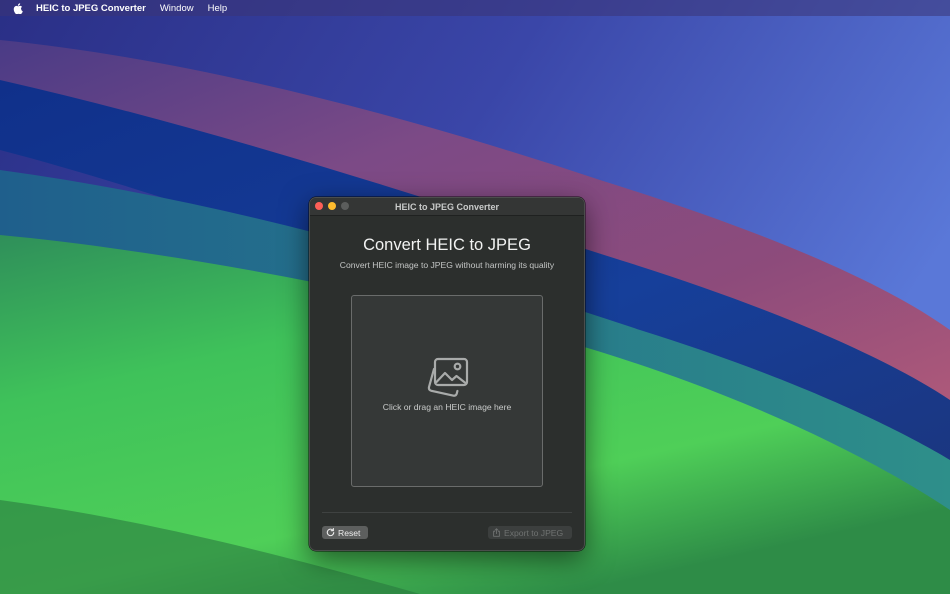 The height and width of the screenshot is (594, 950). I want to click on menu-app-name: HEIC to JPEG Converter, so click(91, 8).